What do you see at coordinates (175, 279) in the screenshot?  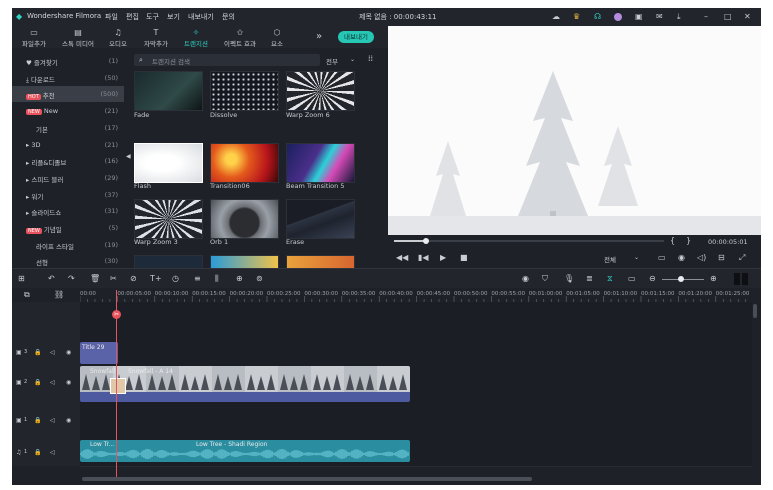 I see `speed-icon: ◷` at bounding box center [175, 279].